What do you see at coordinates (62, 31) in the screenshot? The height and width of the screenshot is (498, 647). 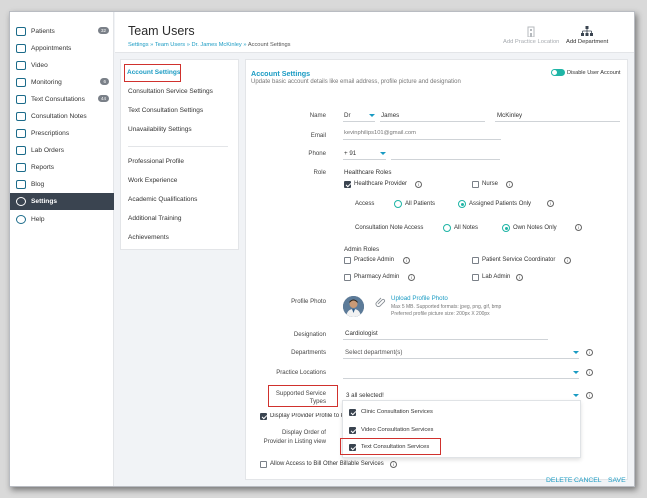 I see `sidebar-item-patients: Patients 32` at bounding box center [62, 31].